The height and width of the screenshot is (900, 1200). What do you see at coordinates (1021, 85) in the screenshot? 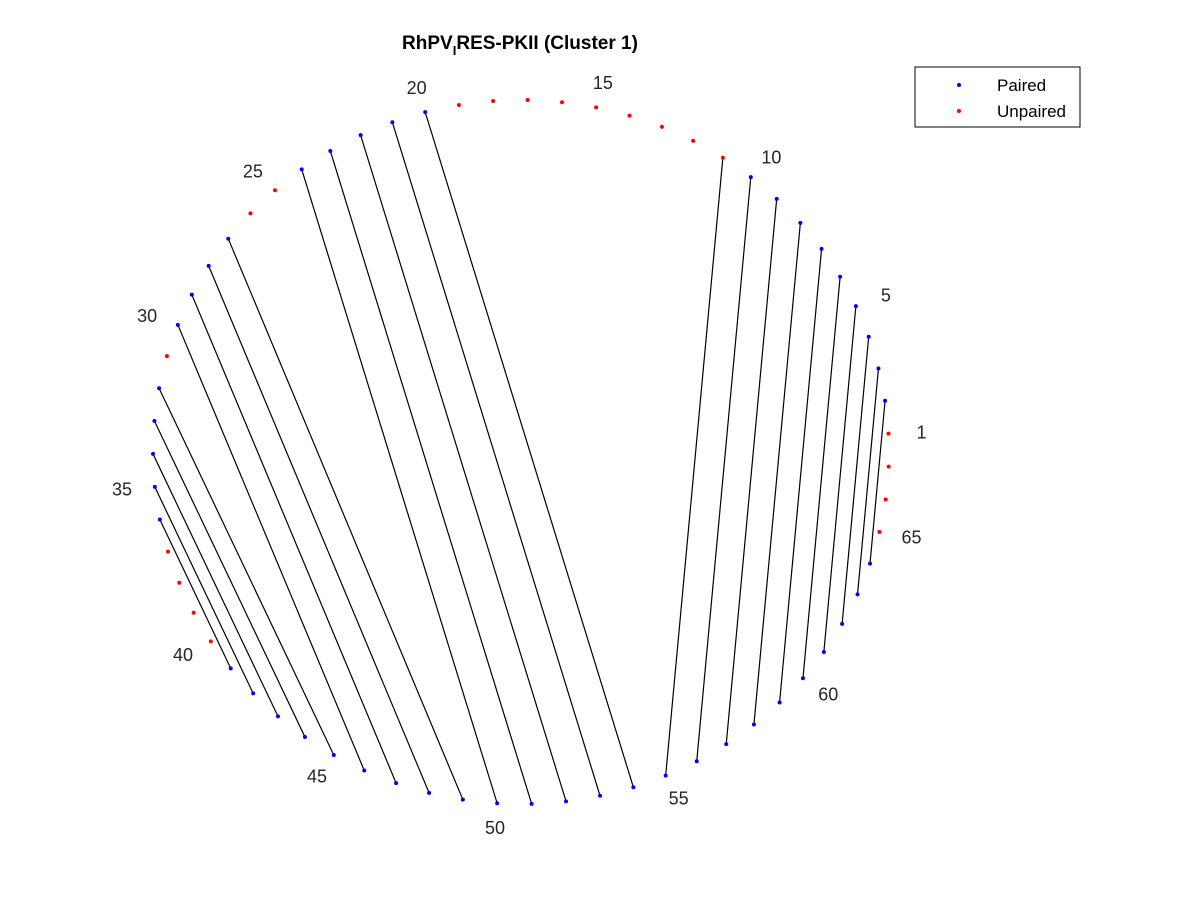
I see `legend-label-paired: Paired` at bounding box center [1021, 85].